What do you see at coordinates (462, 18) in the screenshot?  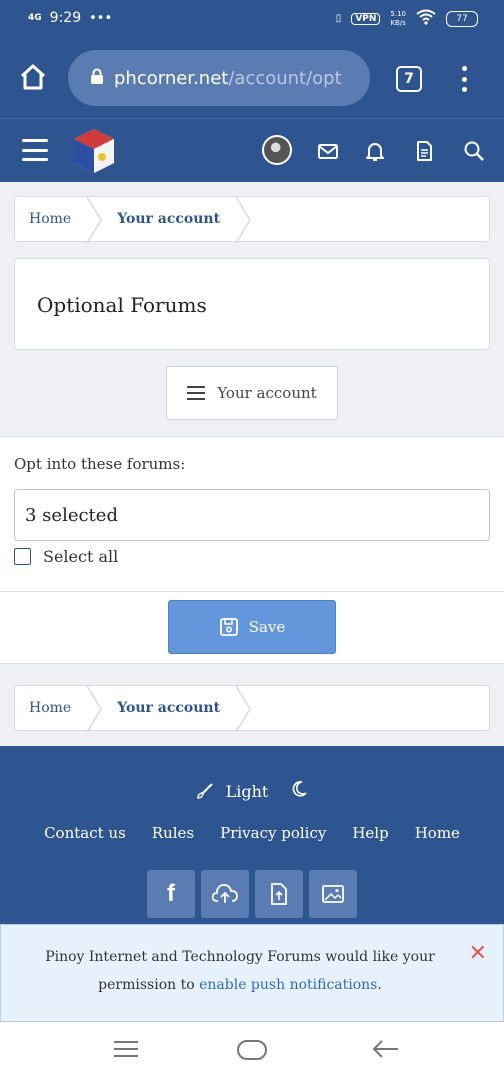 I see `battery-icon: 77` at bounding box center [462, 18].